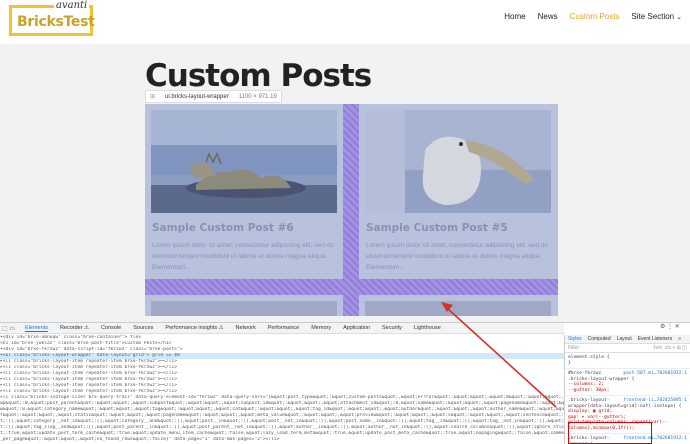 The width and height of the screenshot is (690, 444). What do you see at coordinates (514, 16) in the screenshot?
I see `nav-item-home: Home` at bounding box center [514, 16].